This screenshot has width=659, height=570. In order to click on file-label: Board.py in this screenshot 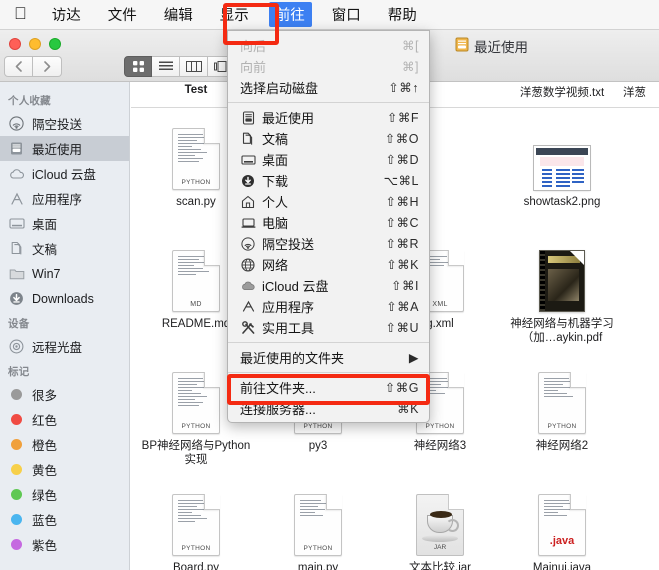, I will do `click(196, 566)`.